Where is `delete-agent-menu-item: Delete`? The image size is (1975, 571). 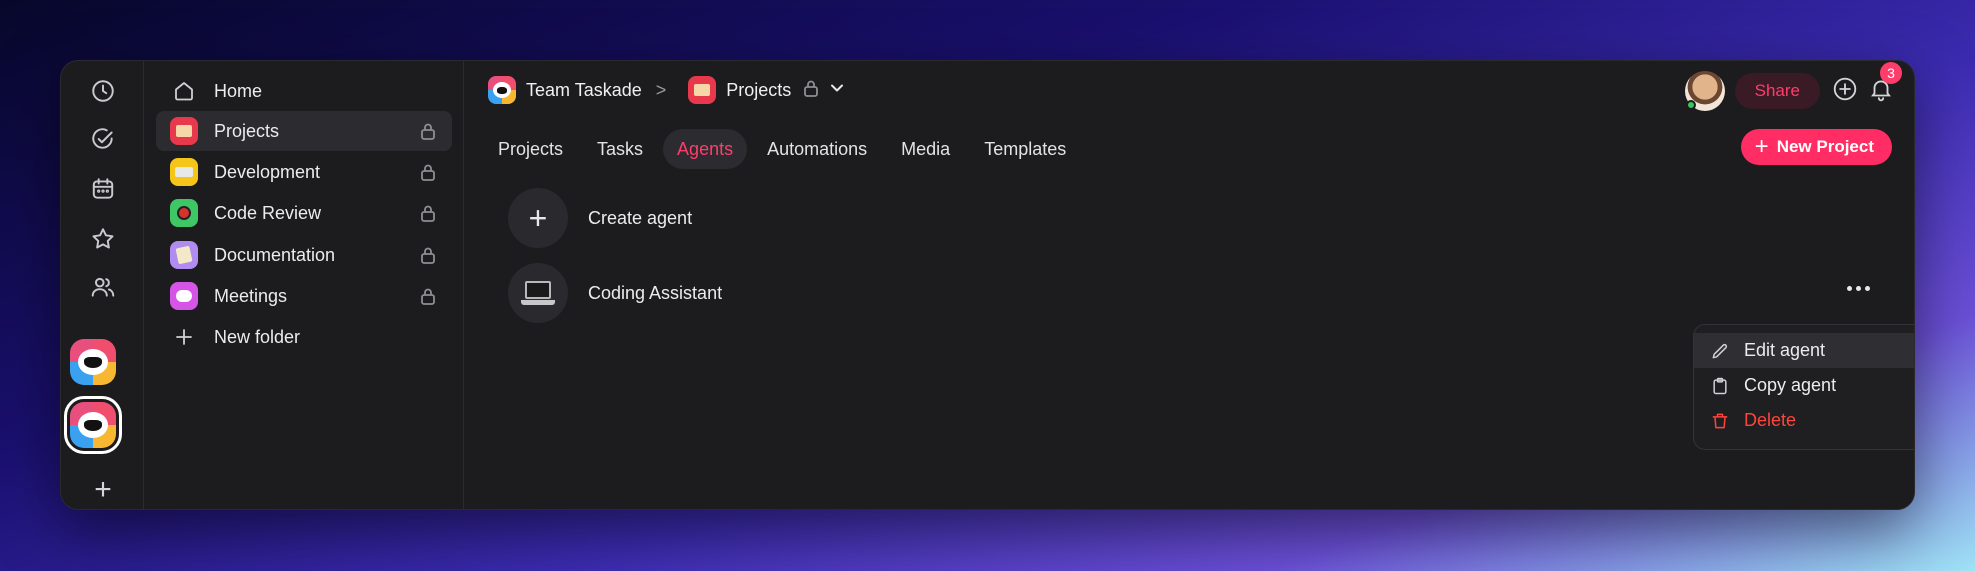
delete-agent-menu-item: Delete is located at coordinates (1804, 420).